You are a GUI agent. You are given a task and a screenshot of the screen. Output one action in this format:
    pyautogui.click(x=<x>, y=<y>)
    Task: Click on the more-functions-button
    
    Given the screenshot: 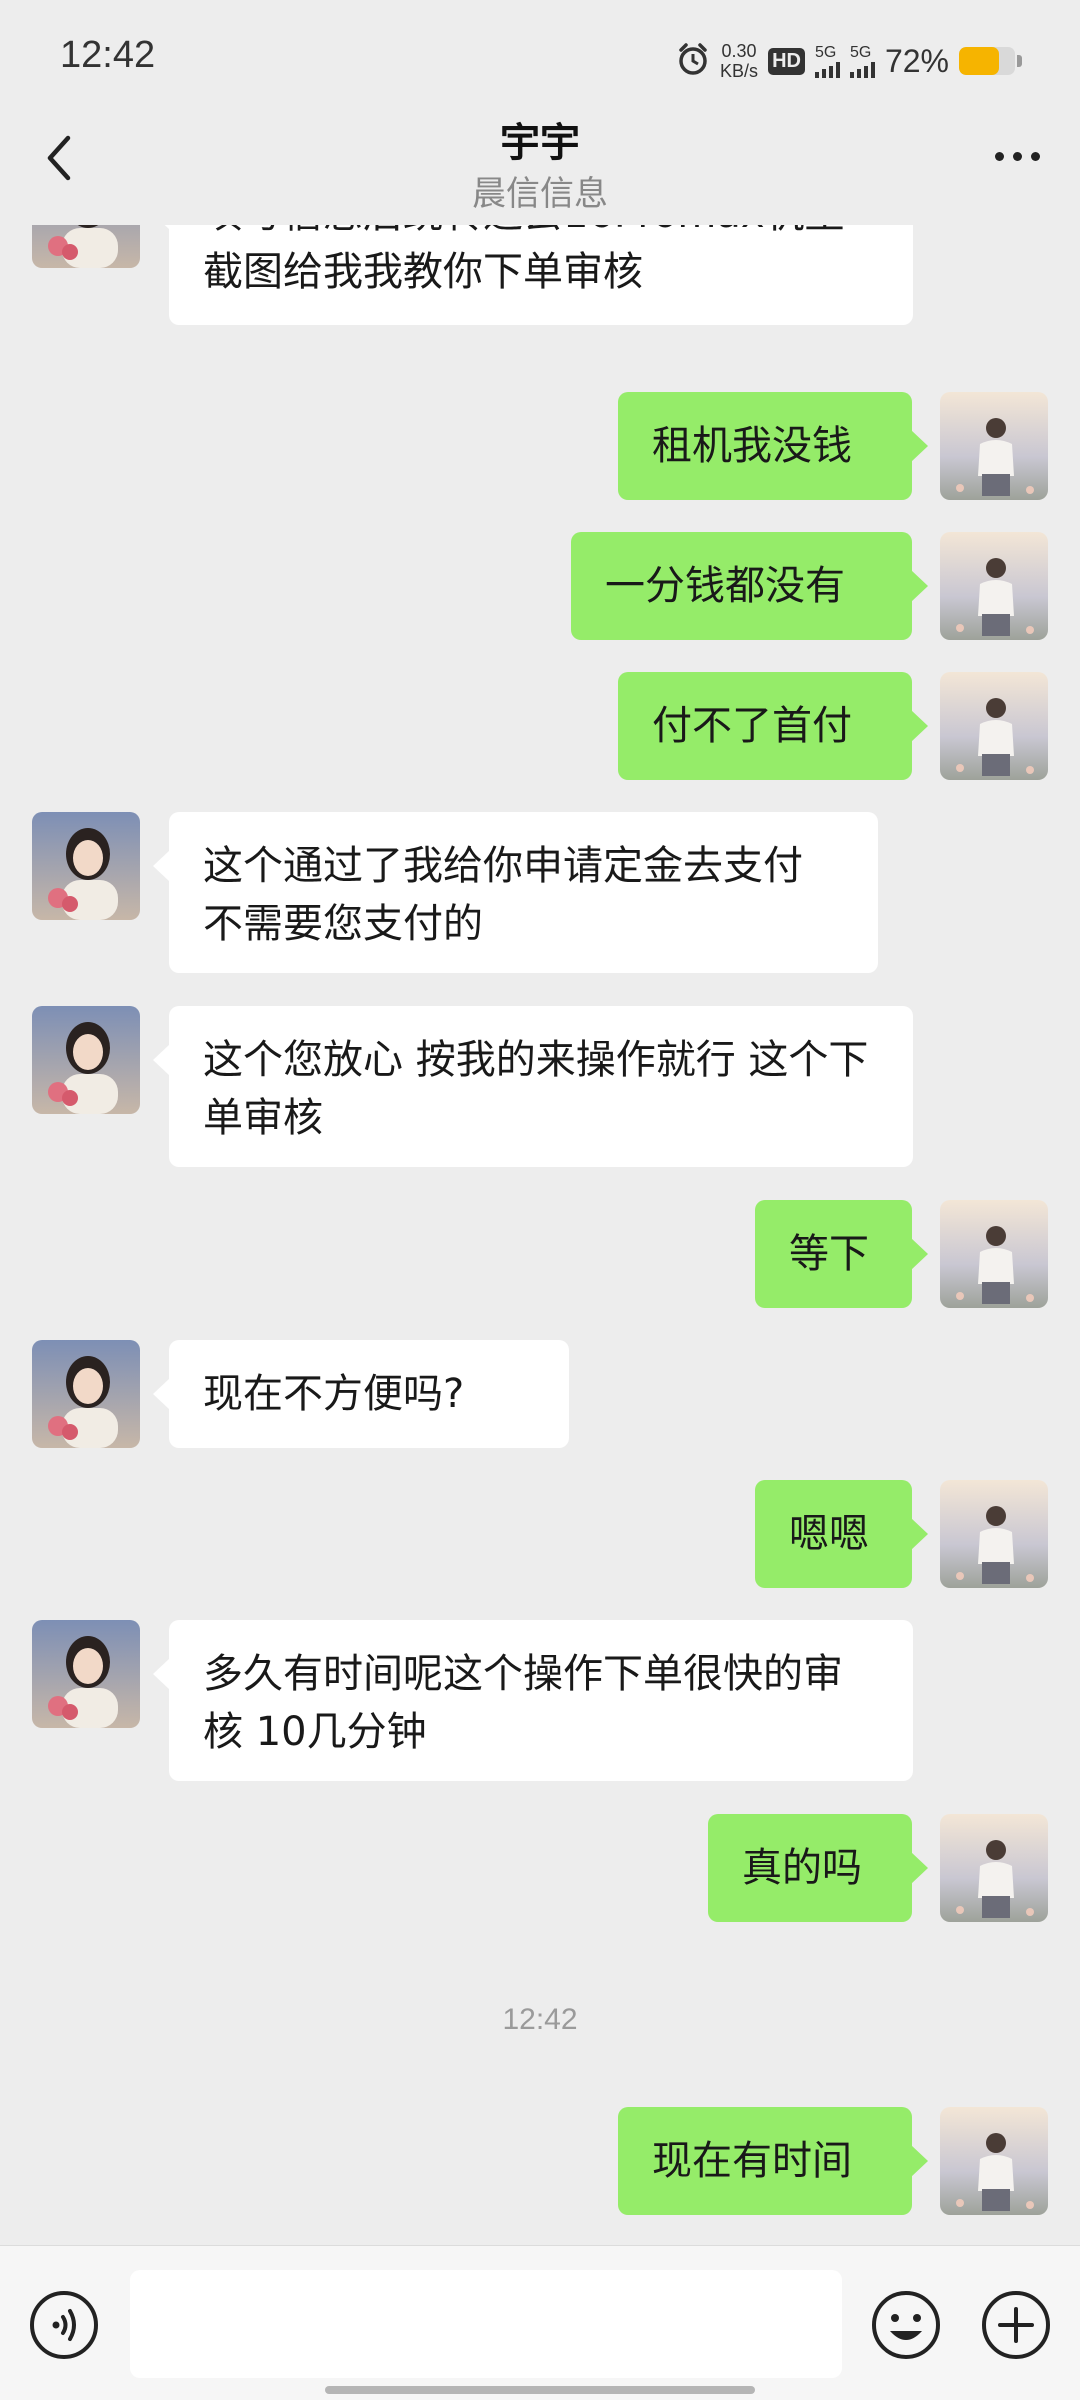 What is the action you would take?
    pyautogui.click(x=1016, y=2325)
    